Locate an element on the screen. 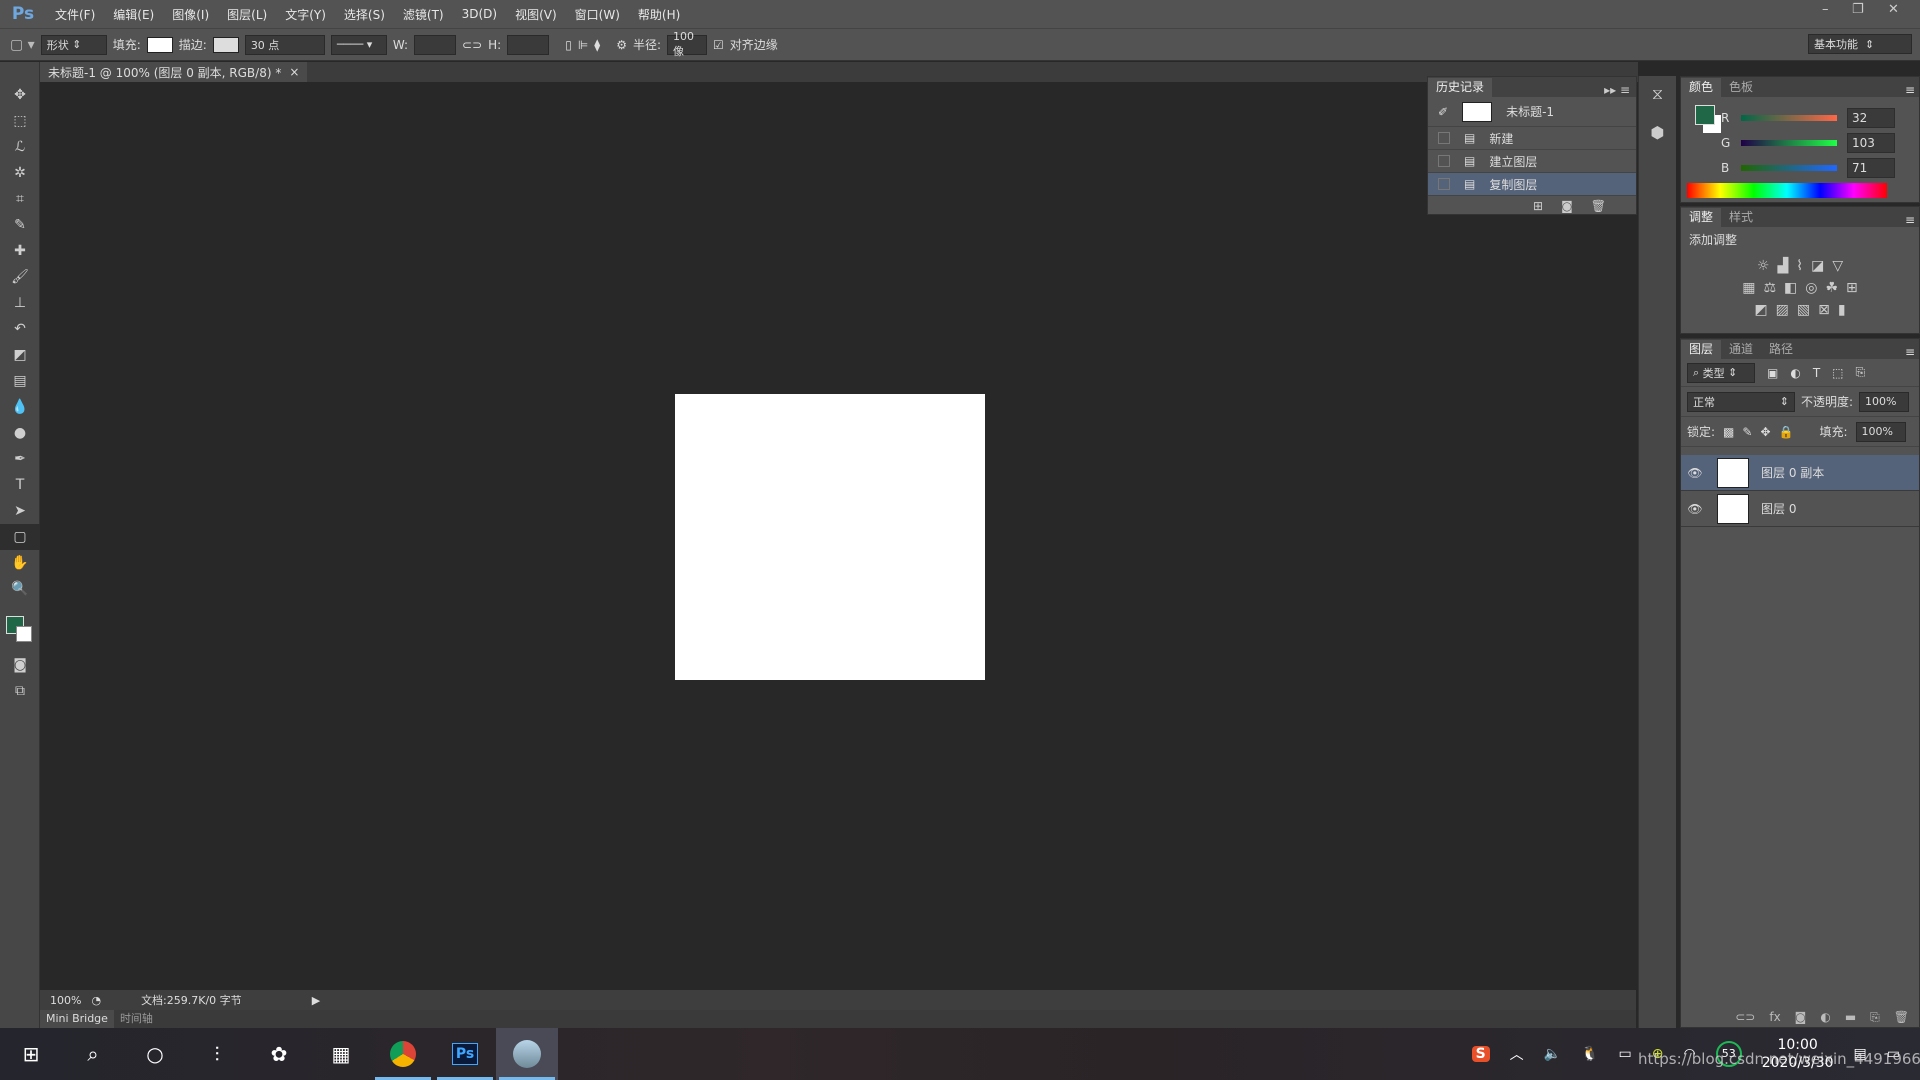 The width and height of the screenshot is (1920, 1080). lock-all-icon: 🔒 is located at coordinates (1786, 432).